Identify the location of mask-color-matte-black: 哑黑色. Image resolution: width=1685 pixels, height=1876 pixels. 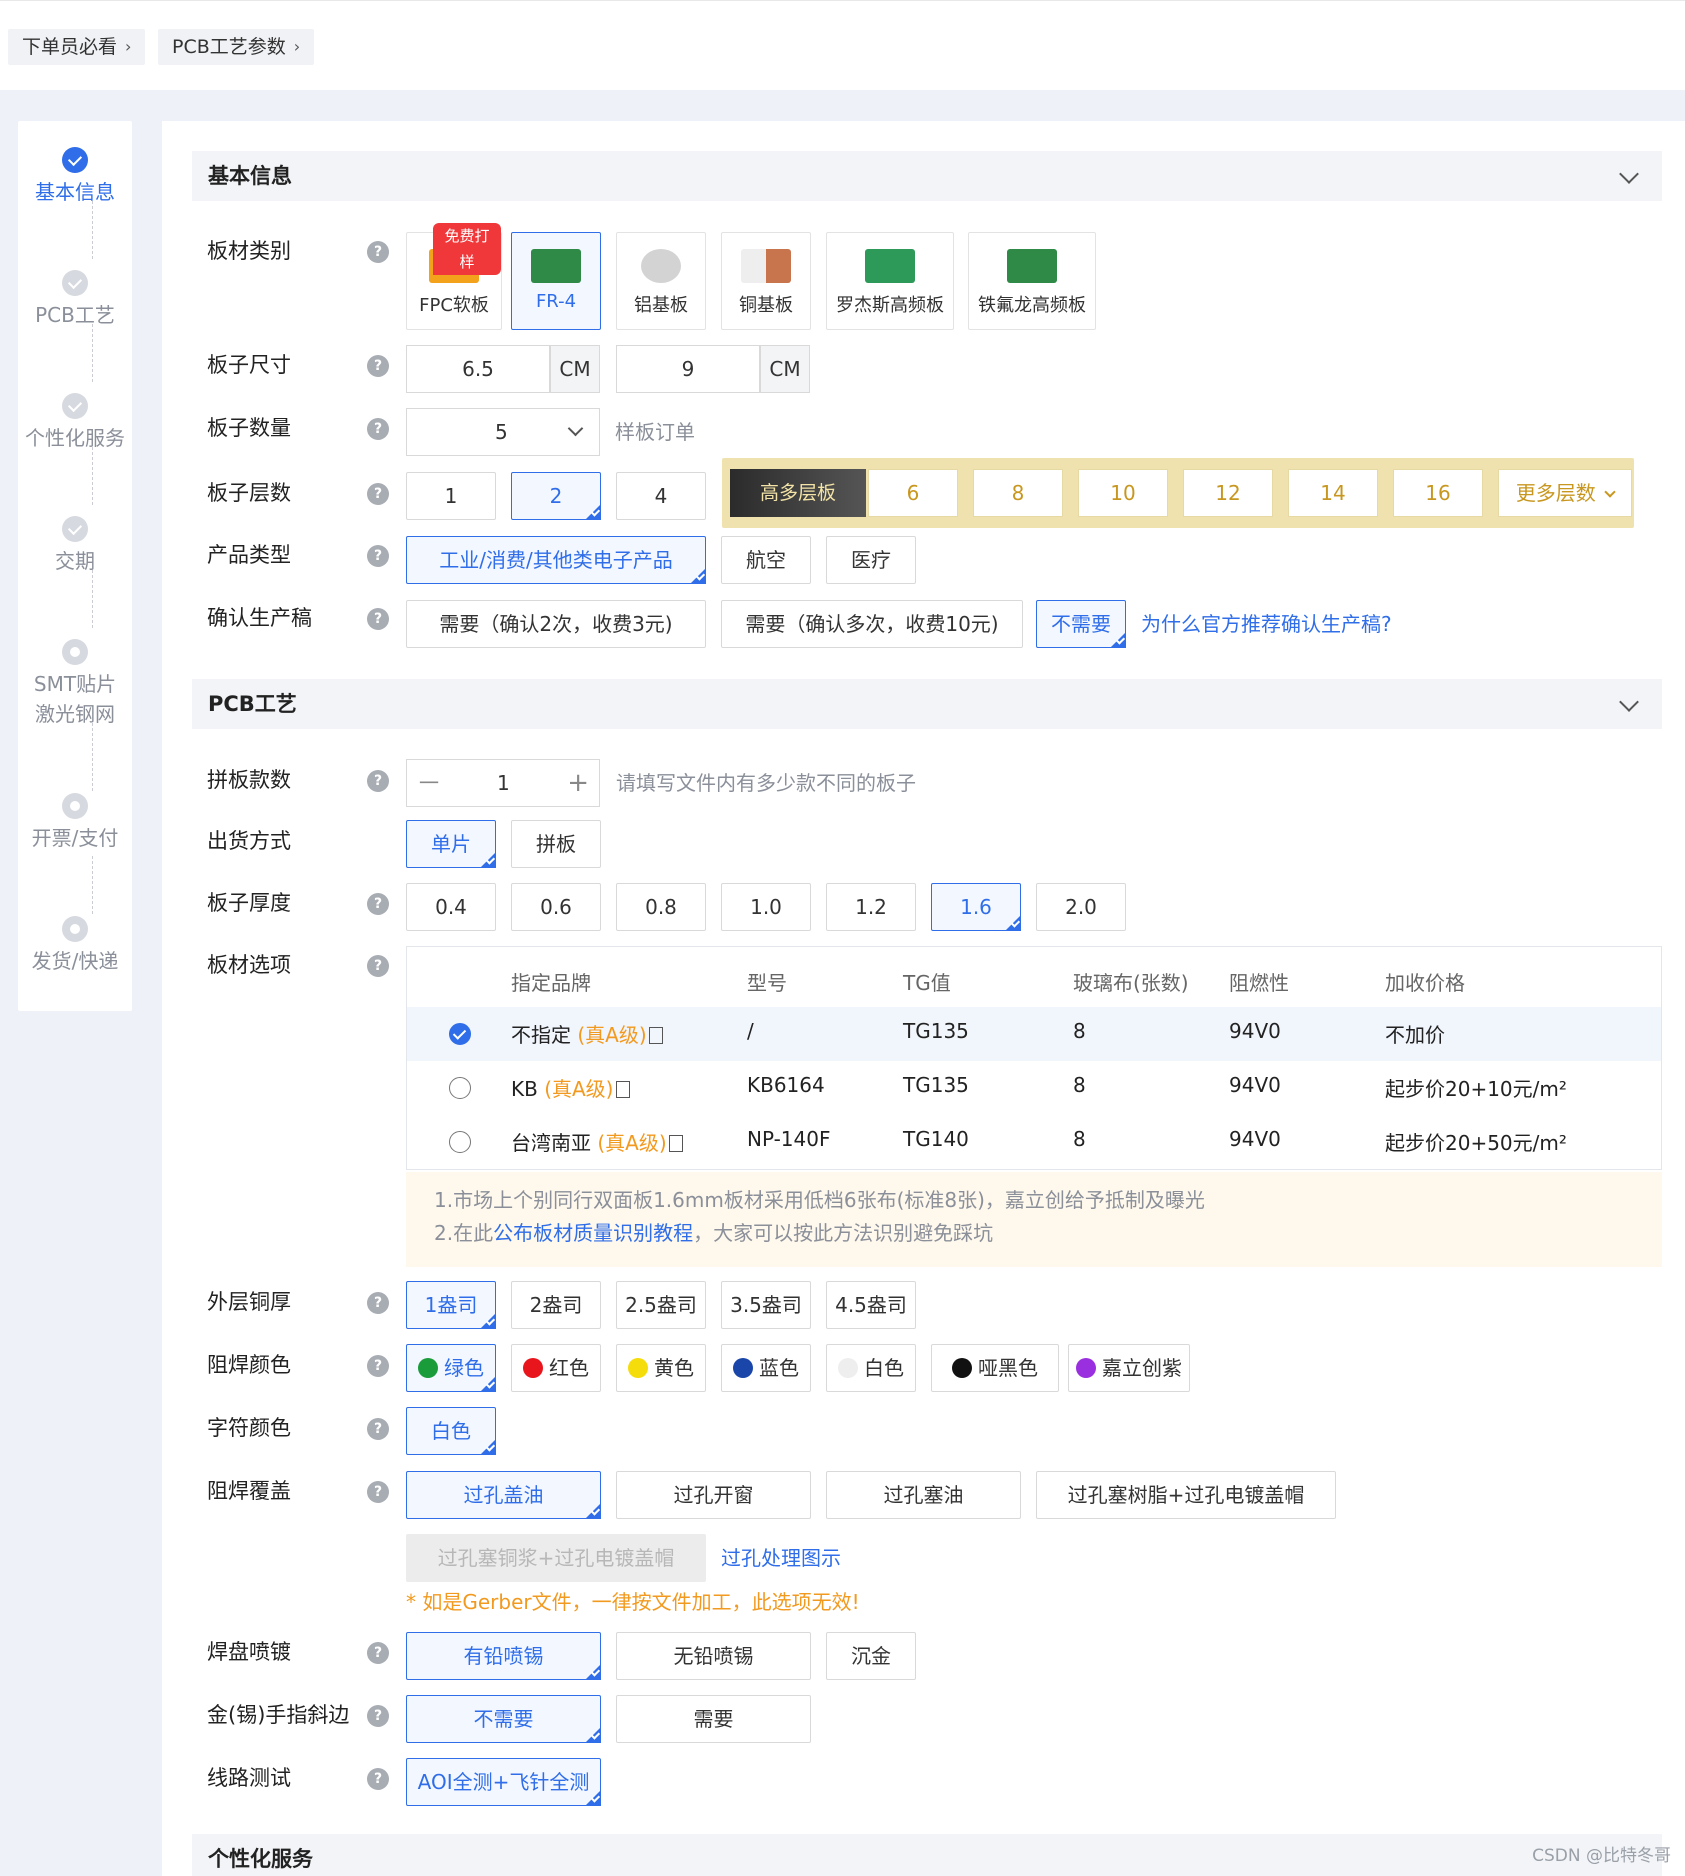
(995, 1368).